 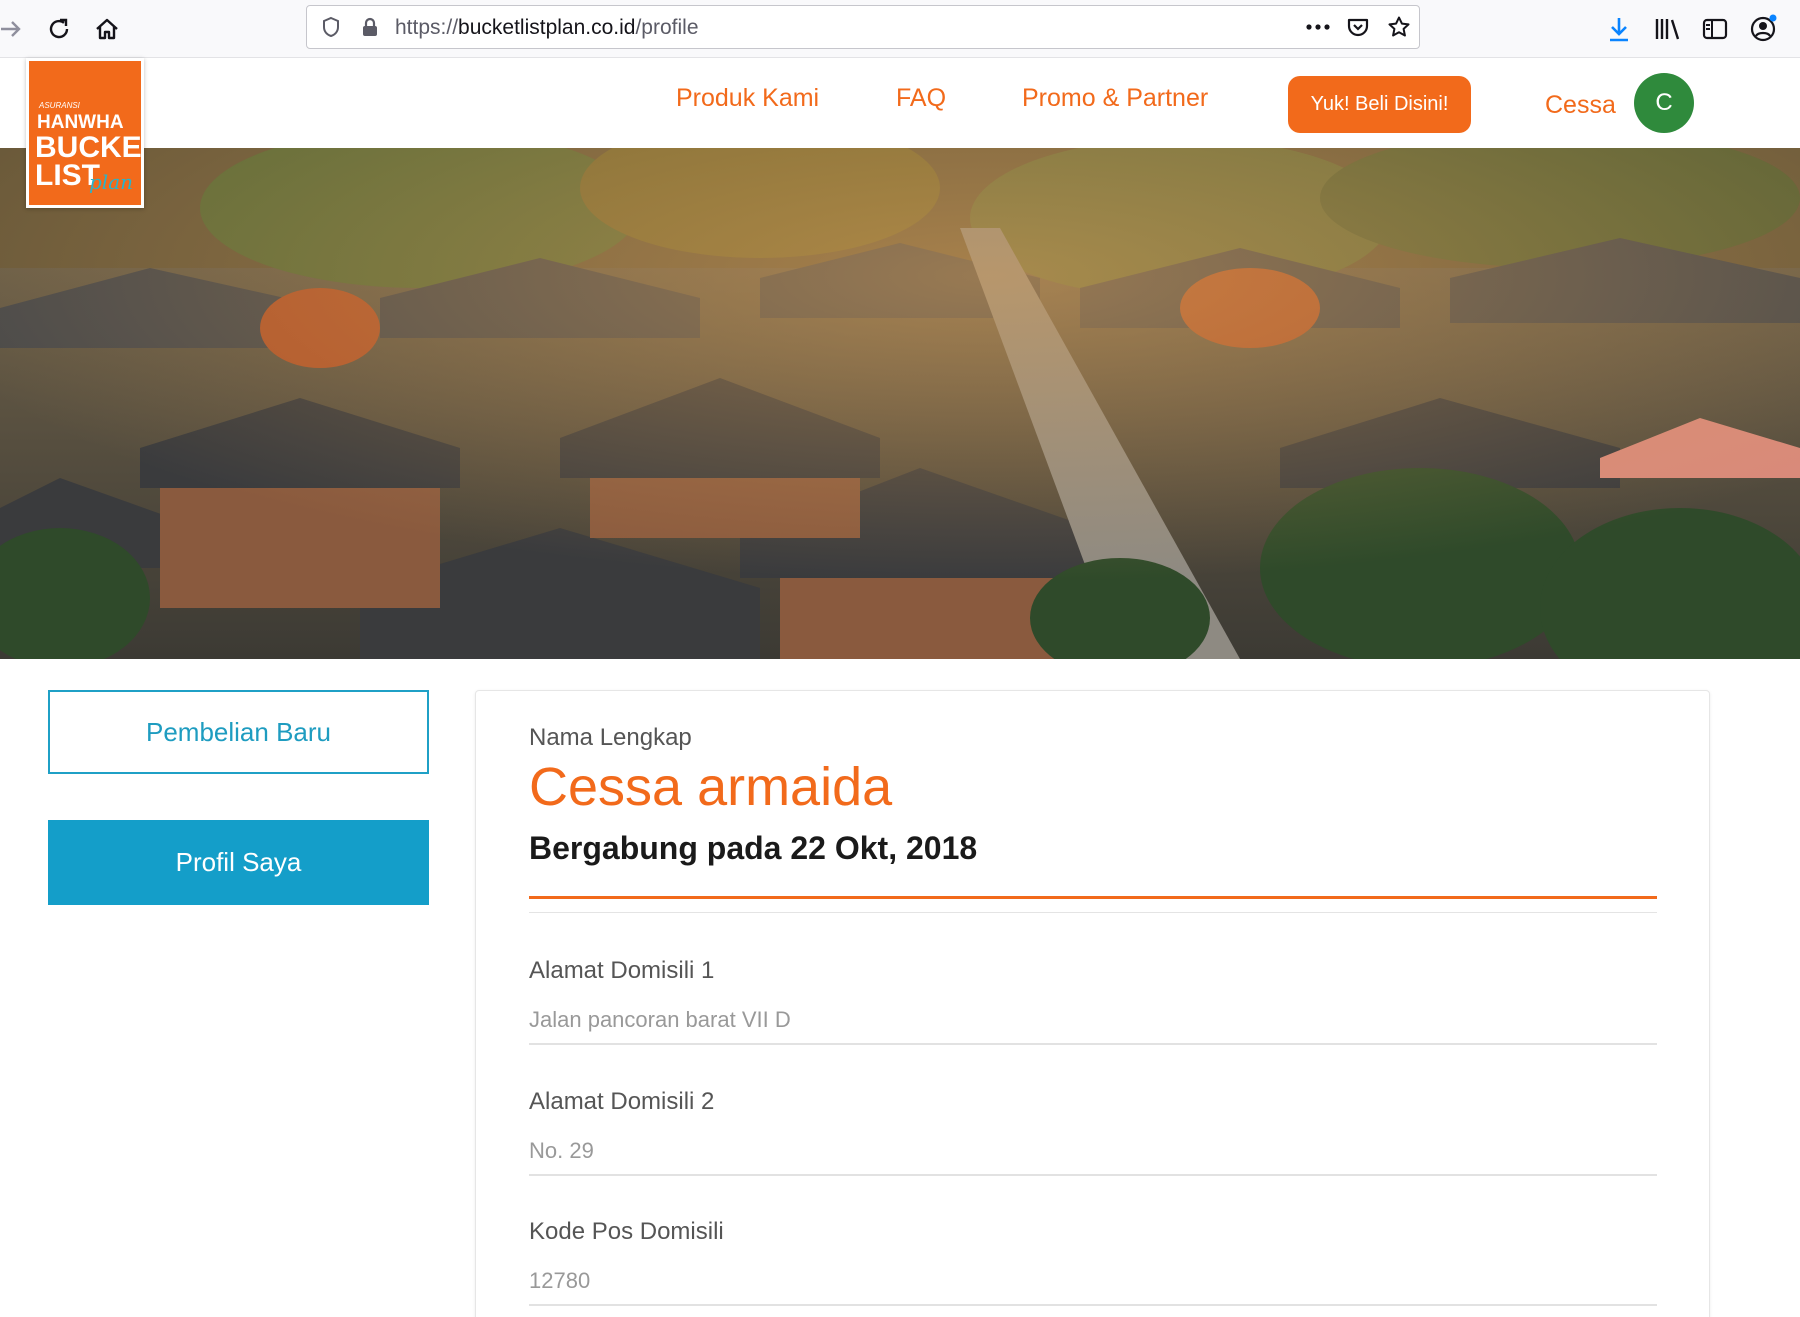 I want to click on postal-code-label: Kode Pos Domisili, so click(x=626, y=1231).